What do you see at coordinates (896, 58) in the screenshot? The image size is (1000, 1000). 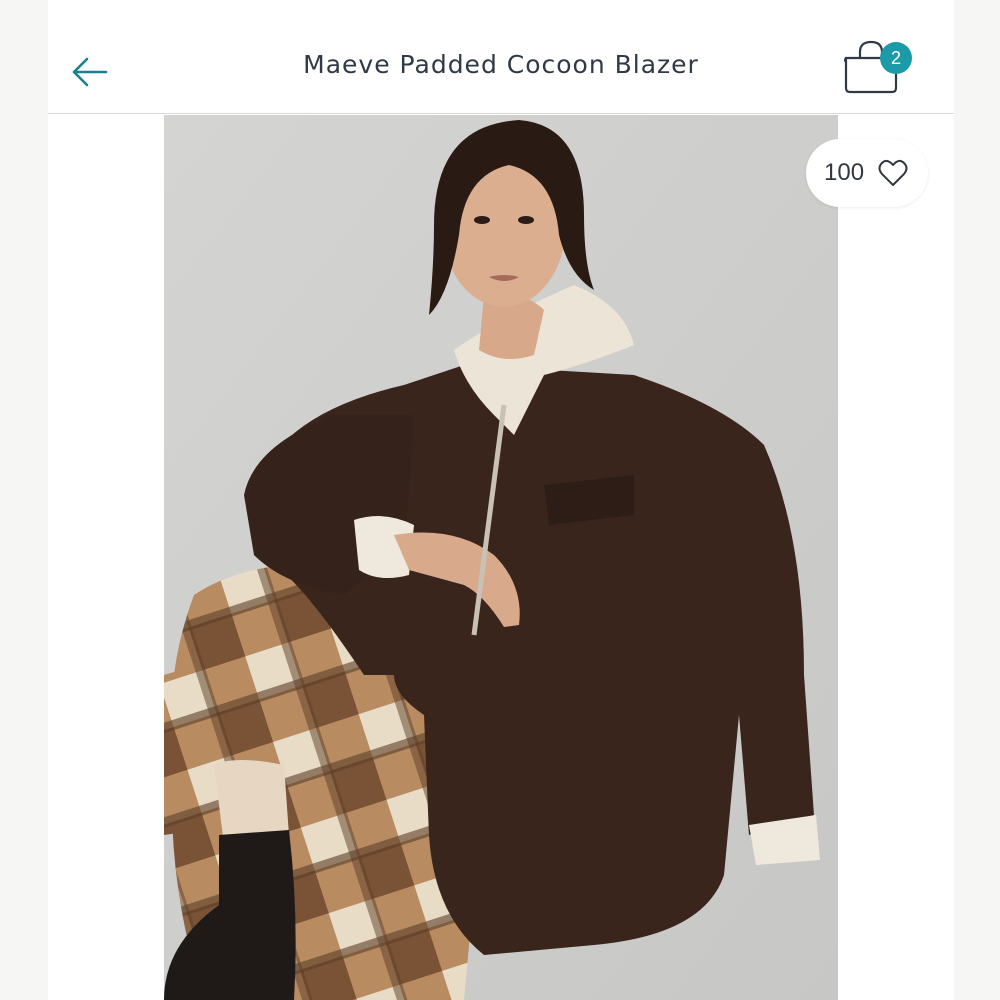 I see `cart-count-badge: 2` at bounding box center [896, 58].